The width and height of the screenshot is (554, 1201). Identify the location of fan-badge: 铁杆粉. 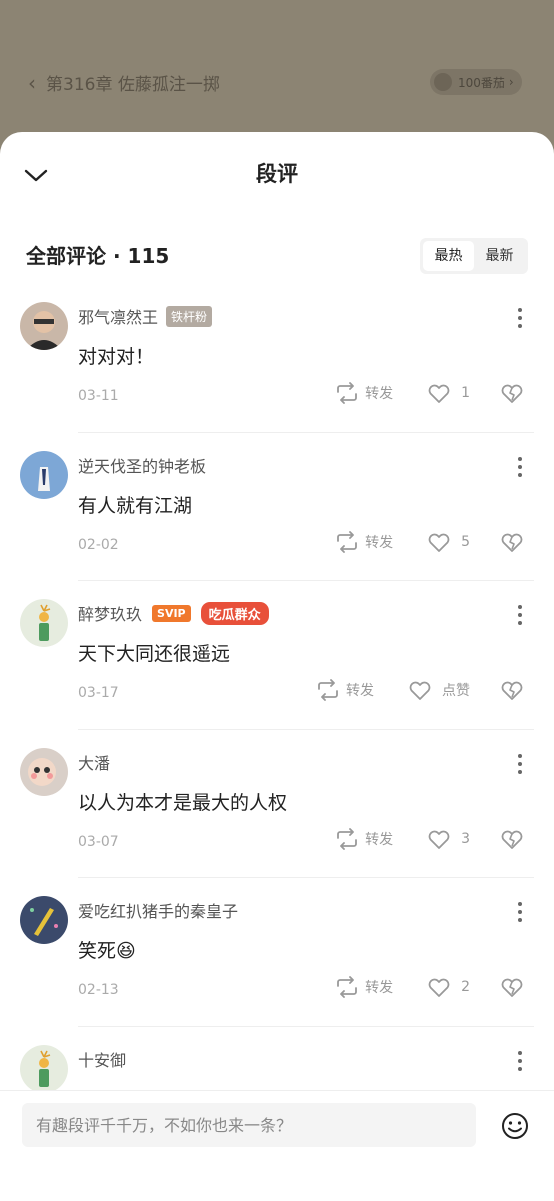
(189, 316).